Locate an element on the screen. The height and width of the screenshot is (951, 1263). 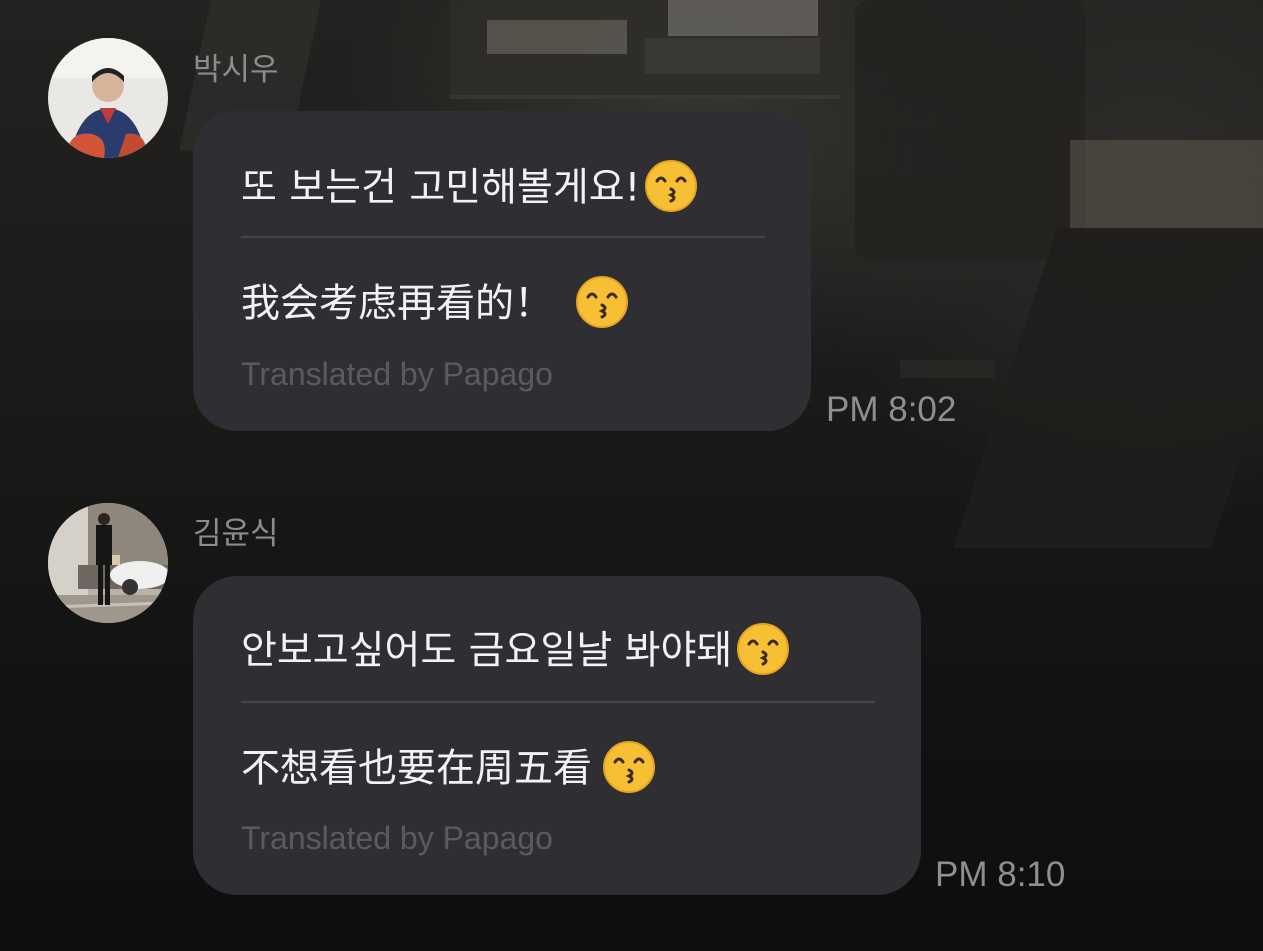
bg-table is located at coordinates (1108, 388).